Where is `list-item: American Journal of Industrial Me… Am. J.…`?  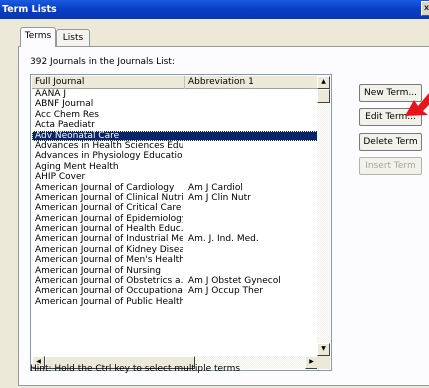 list-item: American Journal of Industrial Me… Am. J.… is located at coordinates (175, 239).